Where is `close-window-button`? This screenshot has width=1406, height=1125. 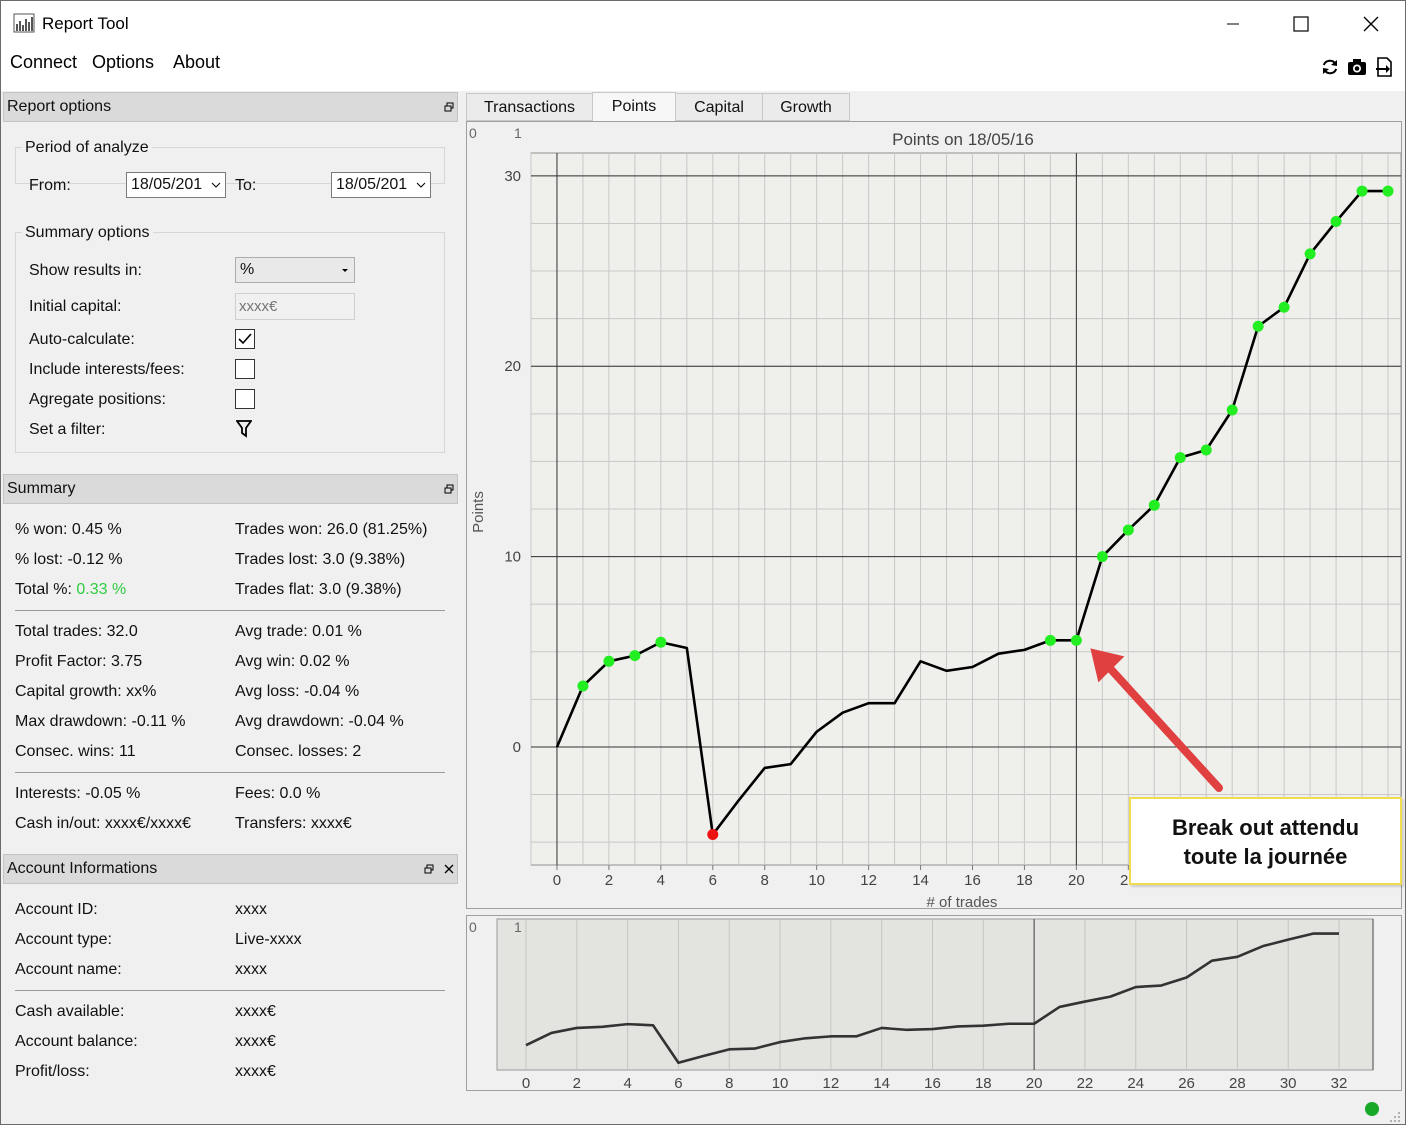 close-window-button is located at coordinates (1371, 24).